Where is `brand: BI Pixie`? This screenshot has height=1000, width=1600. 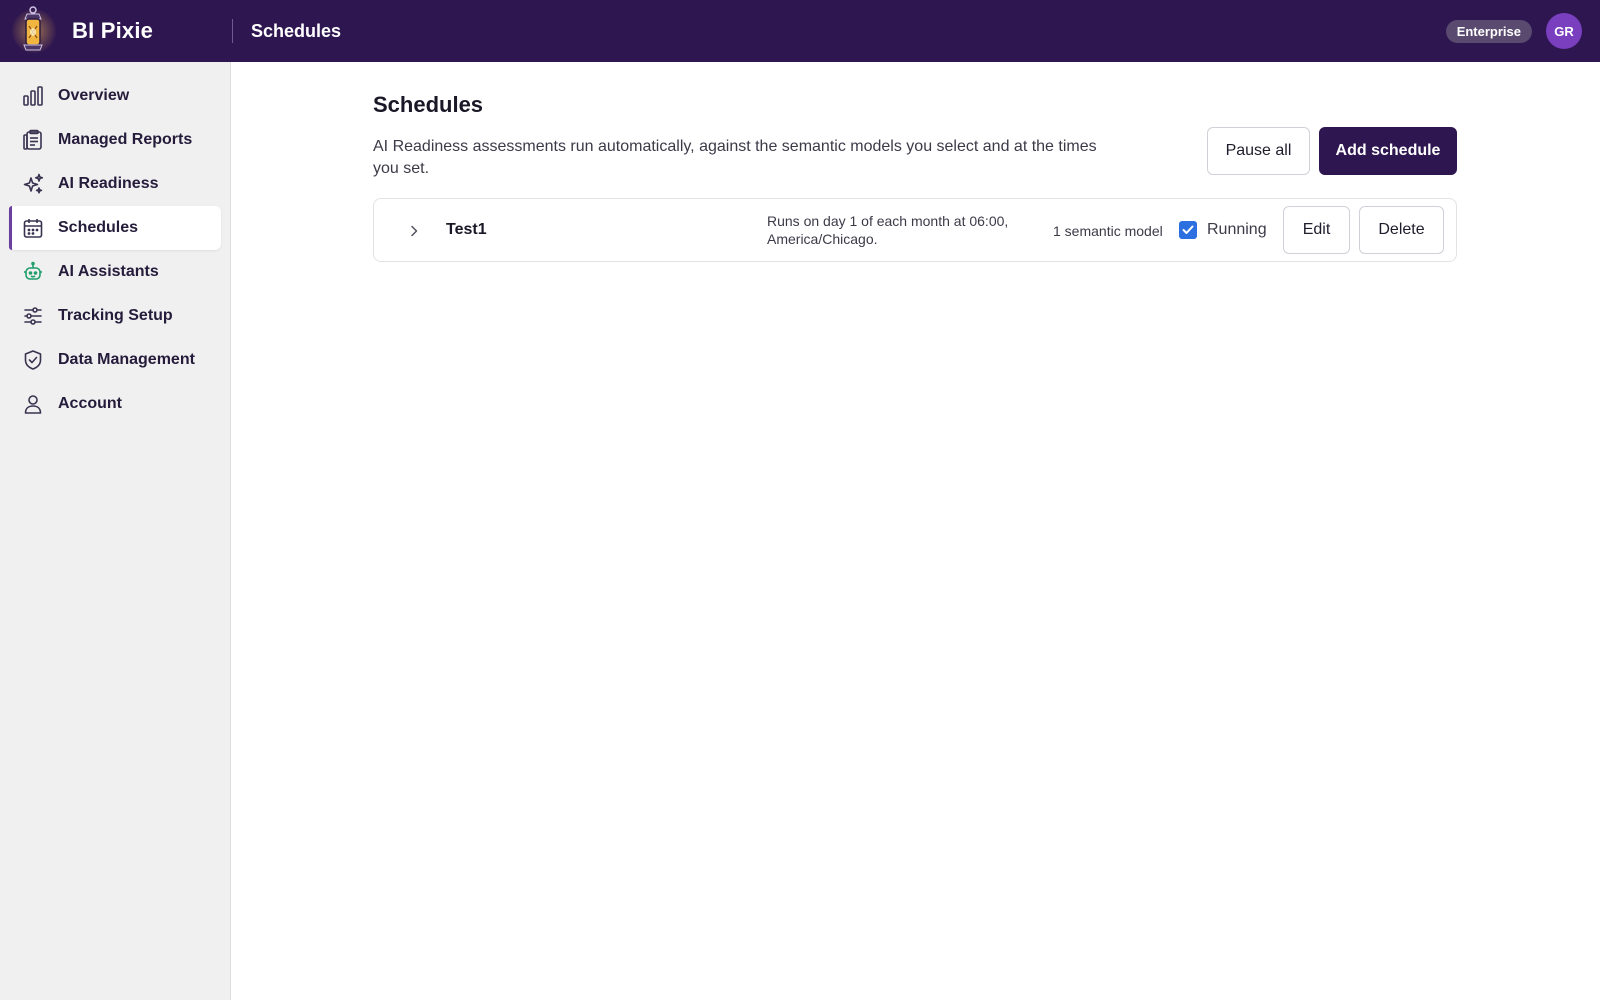 brand: BI Pixie is located at coordinates (115, 31).